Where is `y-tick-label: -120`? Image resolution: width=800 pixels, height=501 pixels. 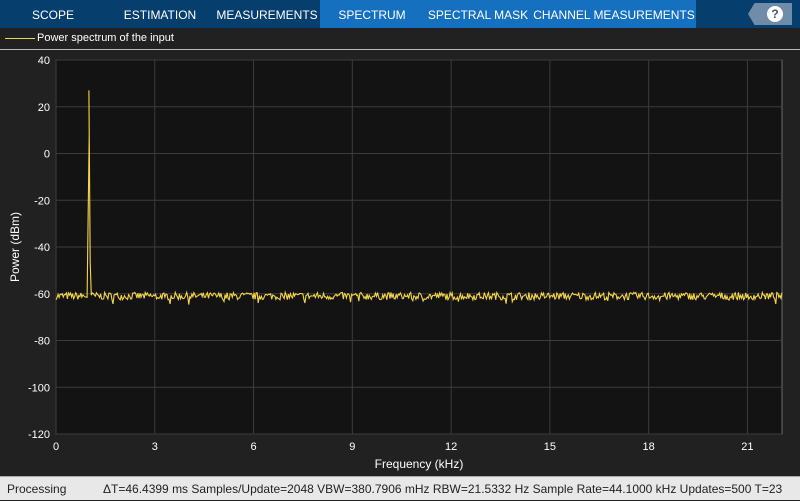
y-tick-label: -120 is located at coordinates (39, 435).